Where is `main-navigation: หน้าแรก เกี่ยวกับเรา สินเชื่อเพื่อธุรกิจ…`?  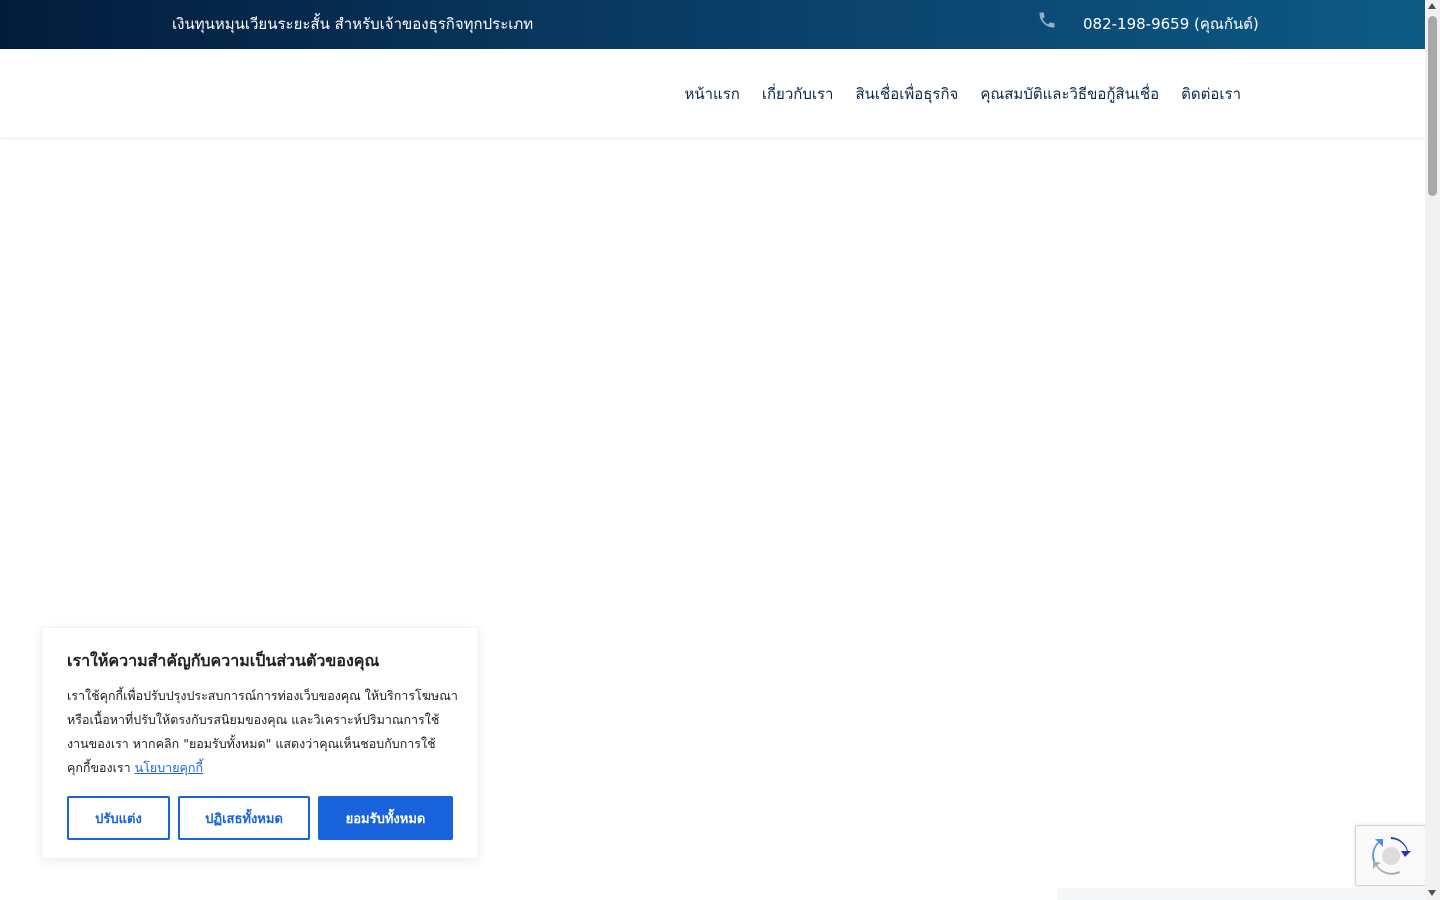
main-navigation: หน้าแรก เกี่ยวกับเรา สินเชื่อเพื่อธุรกิจ… is located at coordinates (712, 94).